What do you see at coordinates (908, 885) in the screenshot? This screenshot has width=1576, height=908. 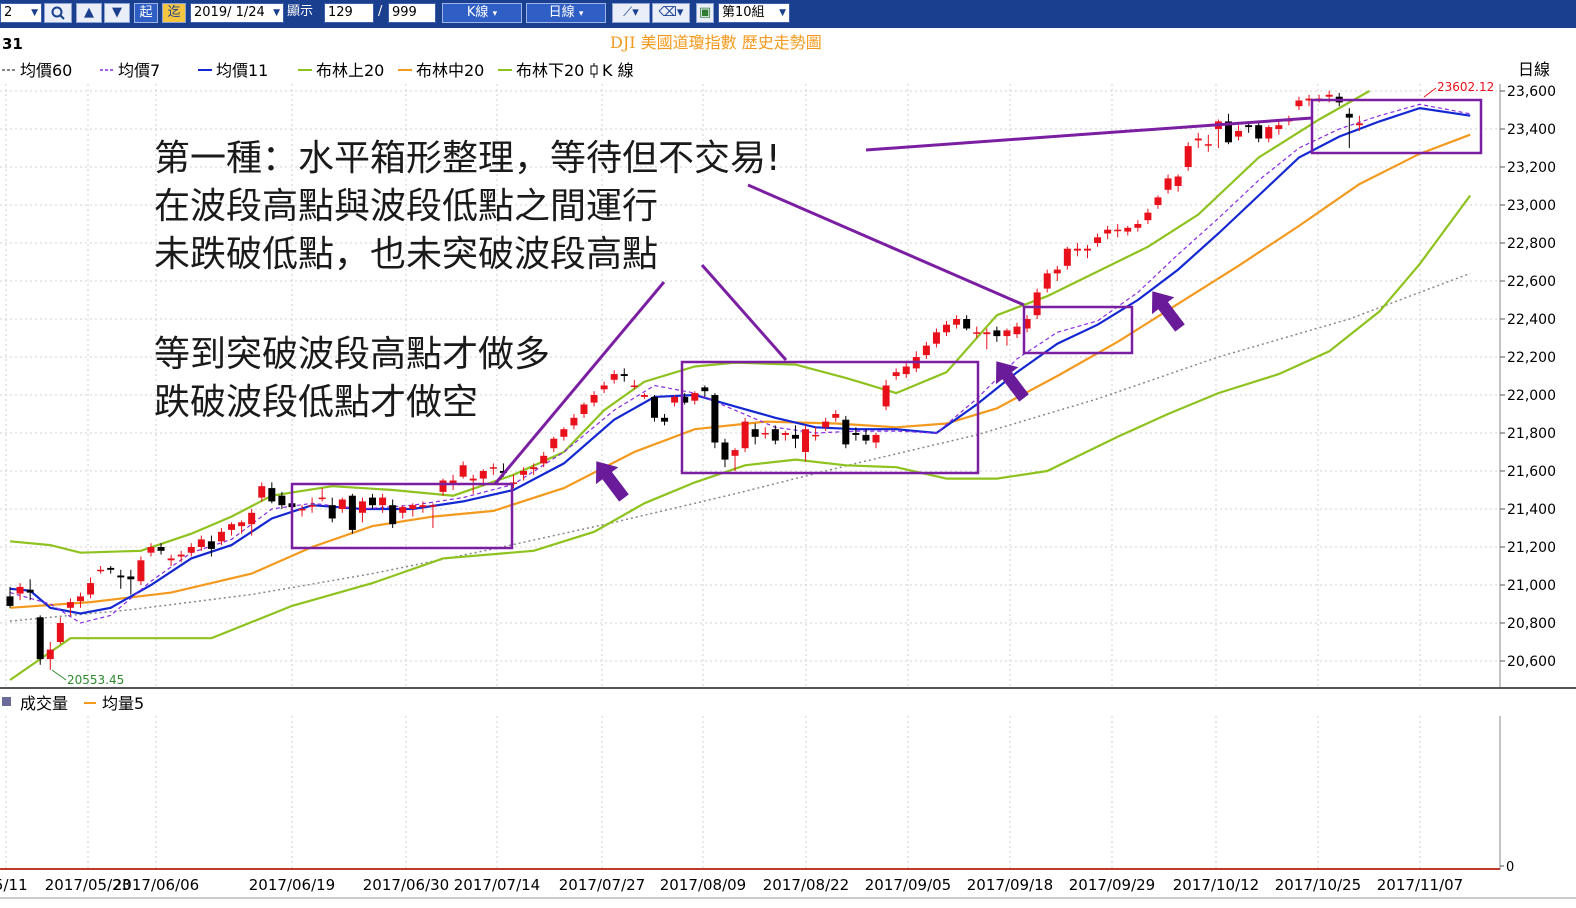 I see `x-tick-label: 2017/09/05` at bounding box center [908, 885].